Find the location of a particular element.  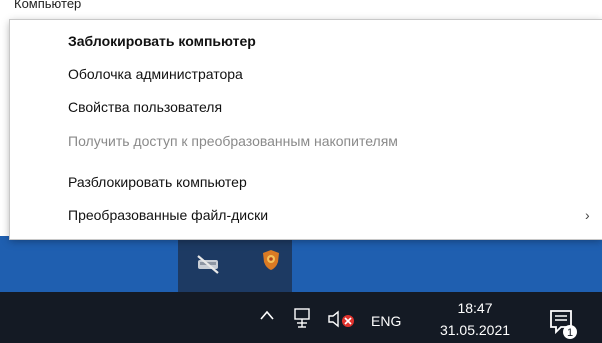

language-indicator: ENG is located at coordinates (386, 321).